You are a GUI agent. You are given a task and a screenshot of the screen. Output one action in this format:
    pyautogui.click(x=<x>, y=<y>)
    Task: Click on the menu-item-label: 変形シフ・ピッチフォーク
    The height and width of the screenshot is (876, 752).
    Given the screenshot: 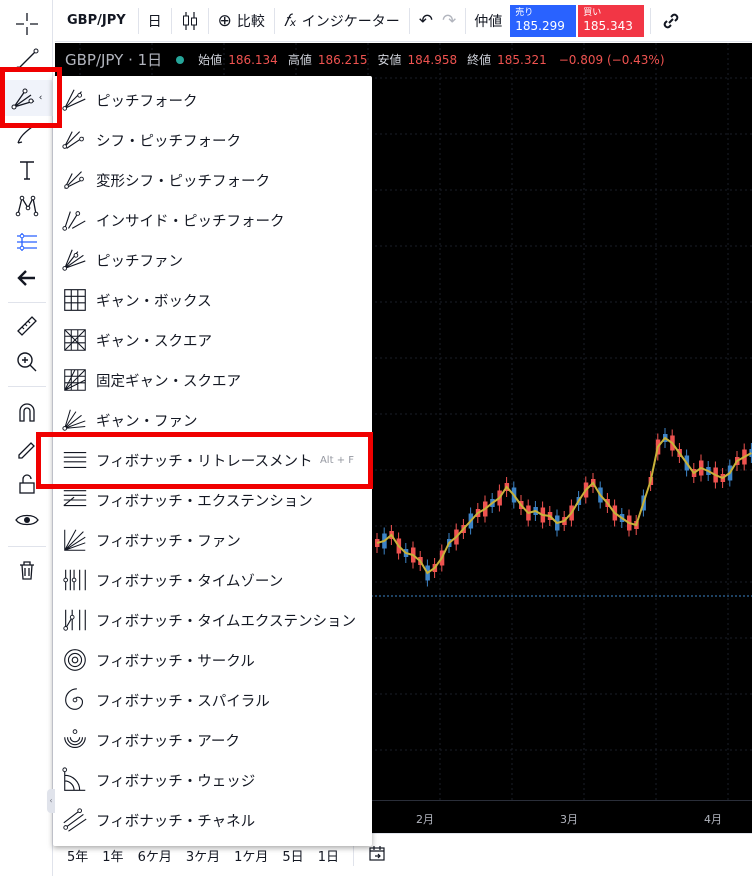 What is the action you would take?
    pyautogui.click(x=183, y=181)
    